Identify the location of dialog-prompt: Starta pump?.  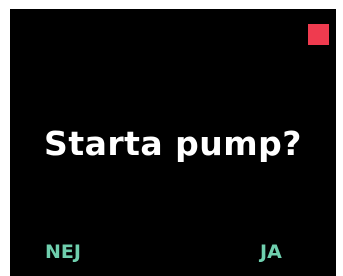
(173, 143).